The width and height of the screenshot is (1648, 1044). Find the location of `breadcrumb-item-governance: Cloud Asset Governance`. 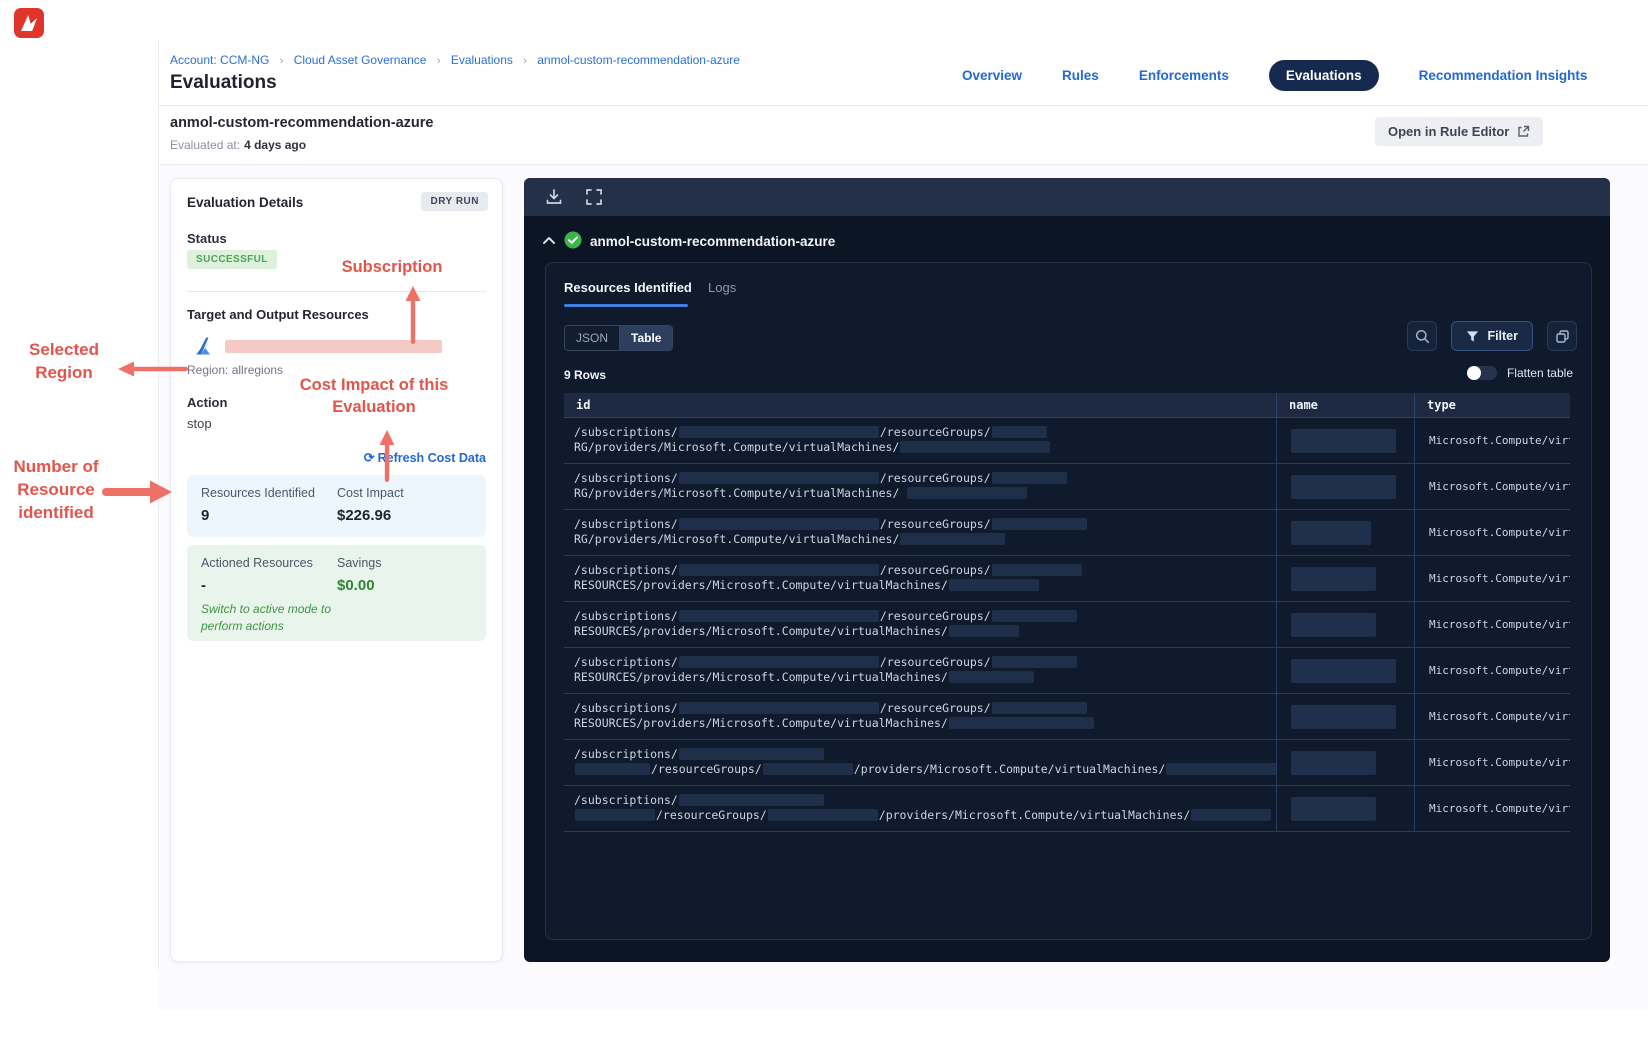

breadcrumb-item-governance: Cloud Asset Governance is located at coordinates (360, 60).